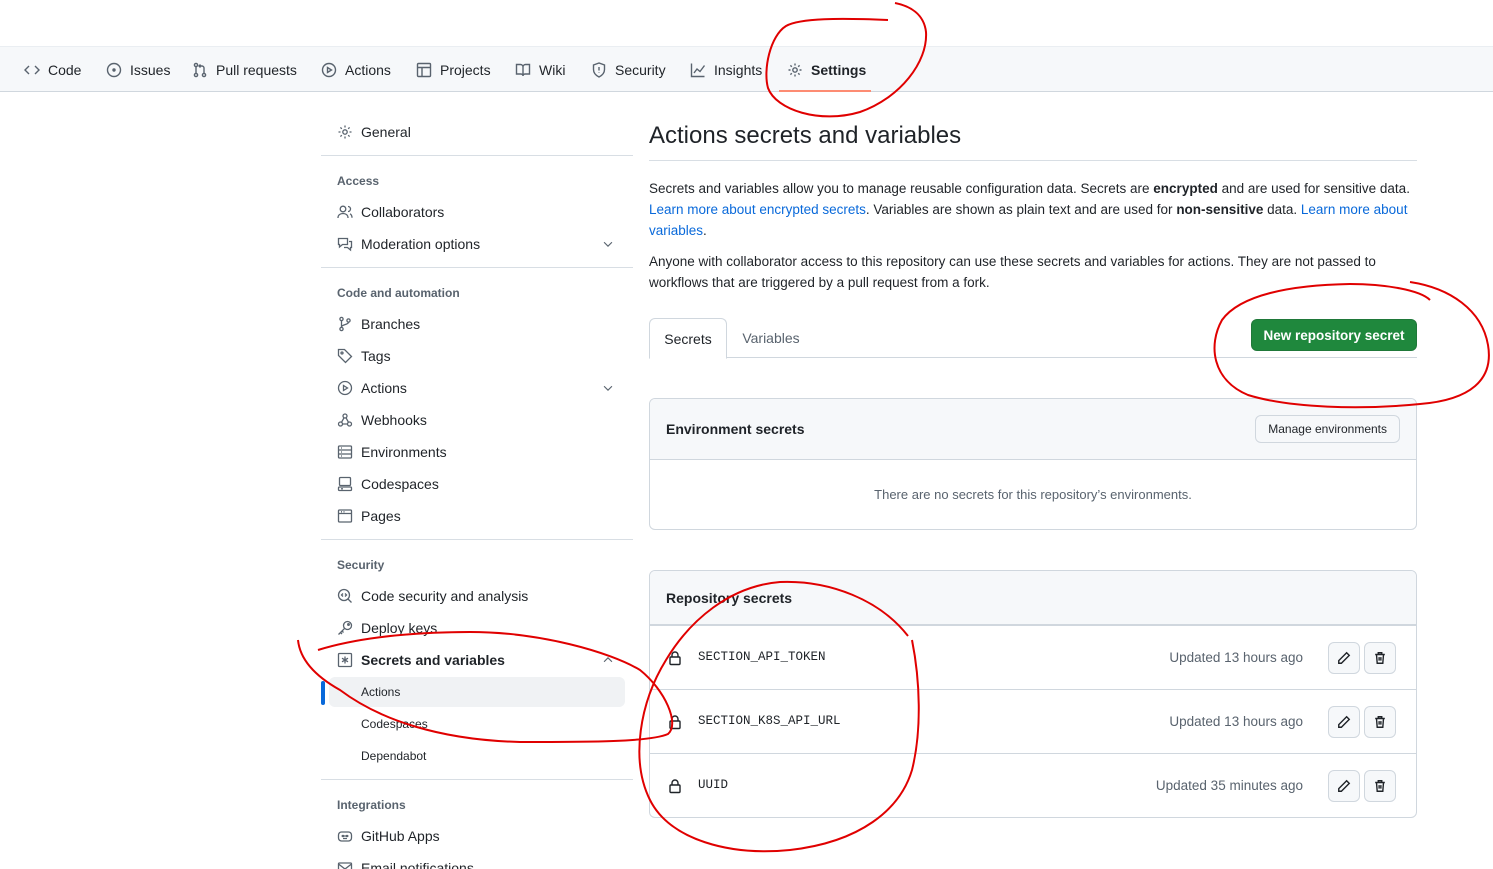 The width and height of the screenshot is (1493, 869). I want to click on trash-icon, so click(1380, 658).